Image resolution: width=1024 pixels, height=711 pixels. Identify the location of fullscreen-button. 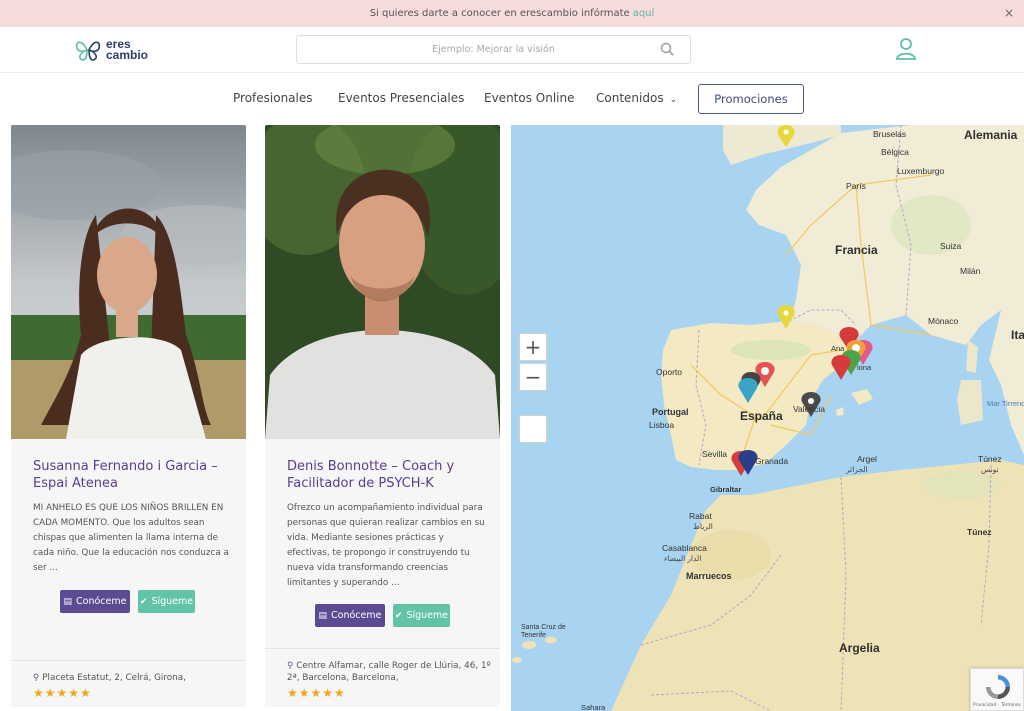
(533, 429).